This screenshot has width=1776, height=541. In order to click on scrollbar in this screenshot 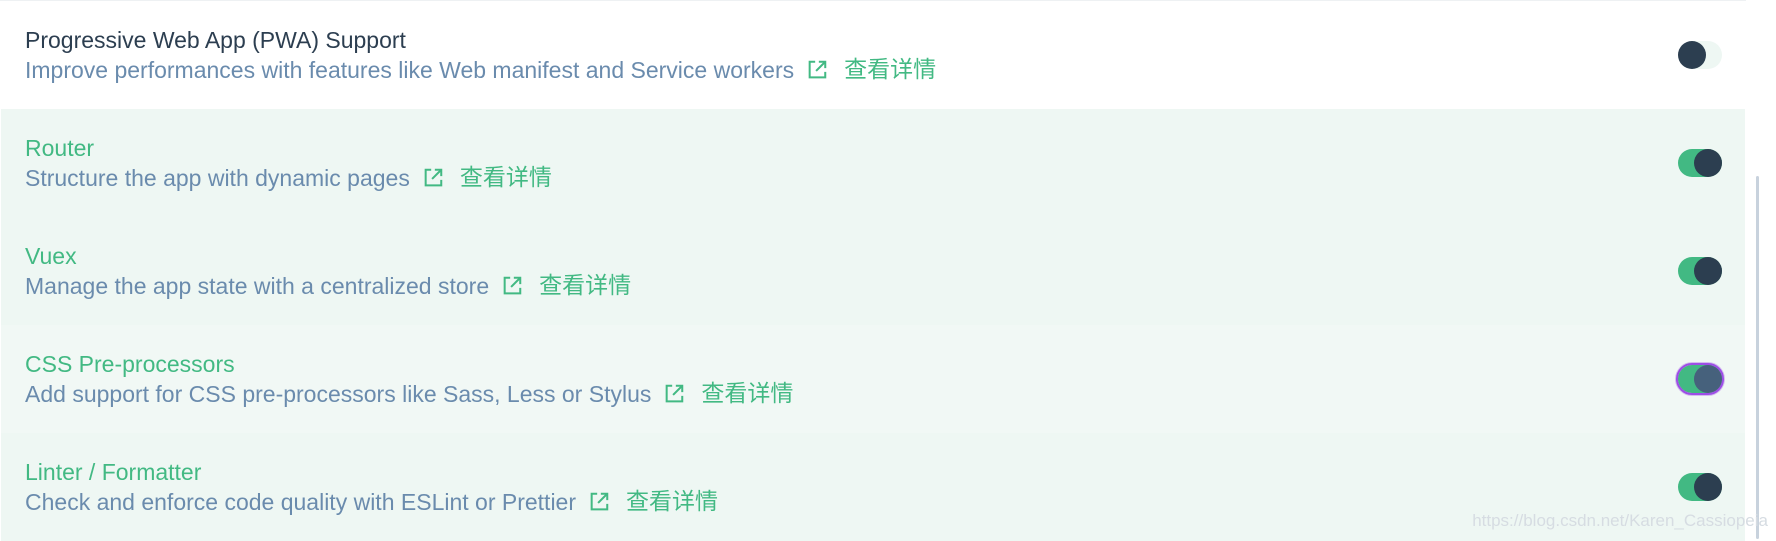, I will do `click(1758, 269)`.